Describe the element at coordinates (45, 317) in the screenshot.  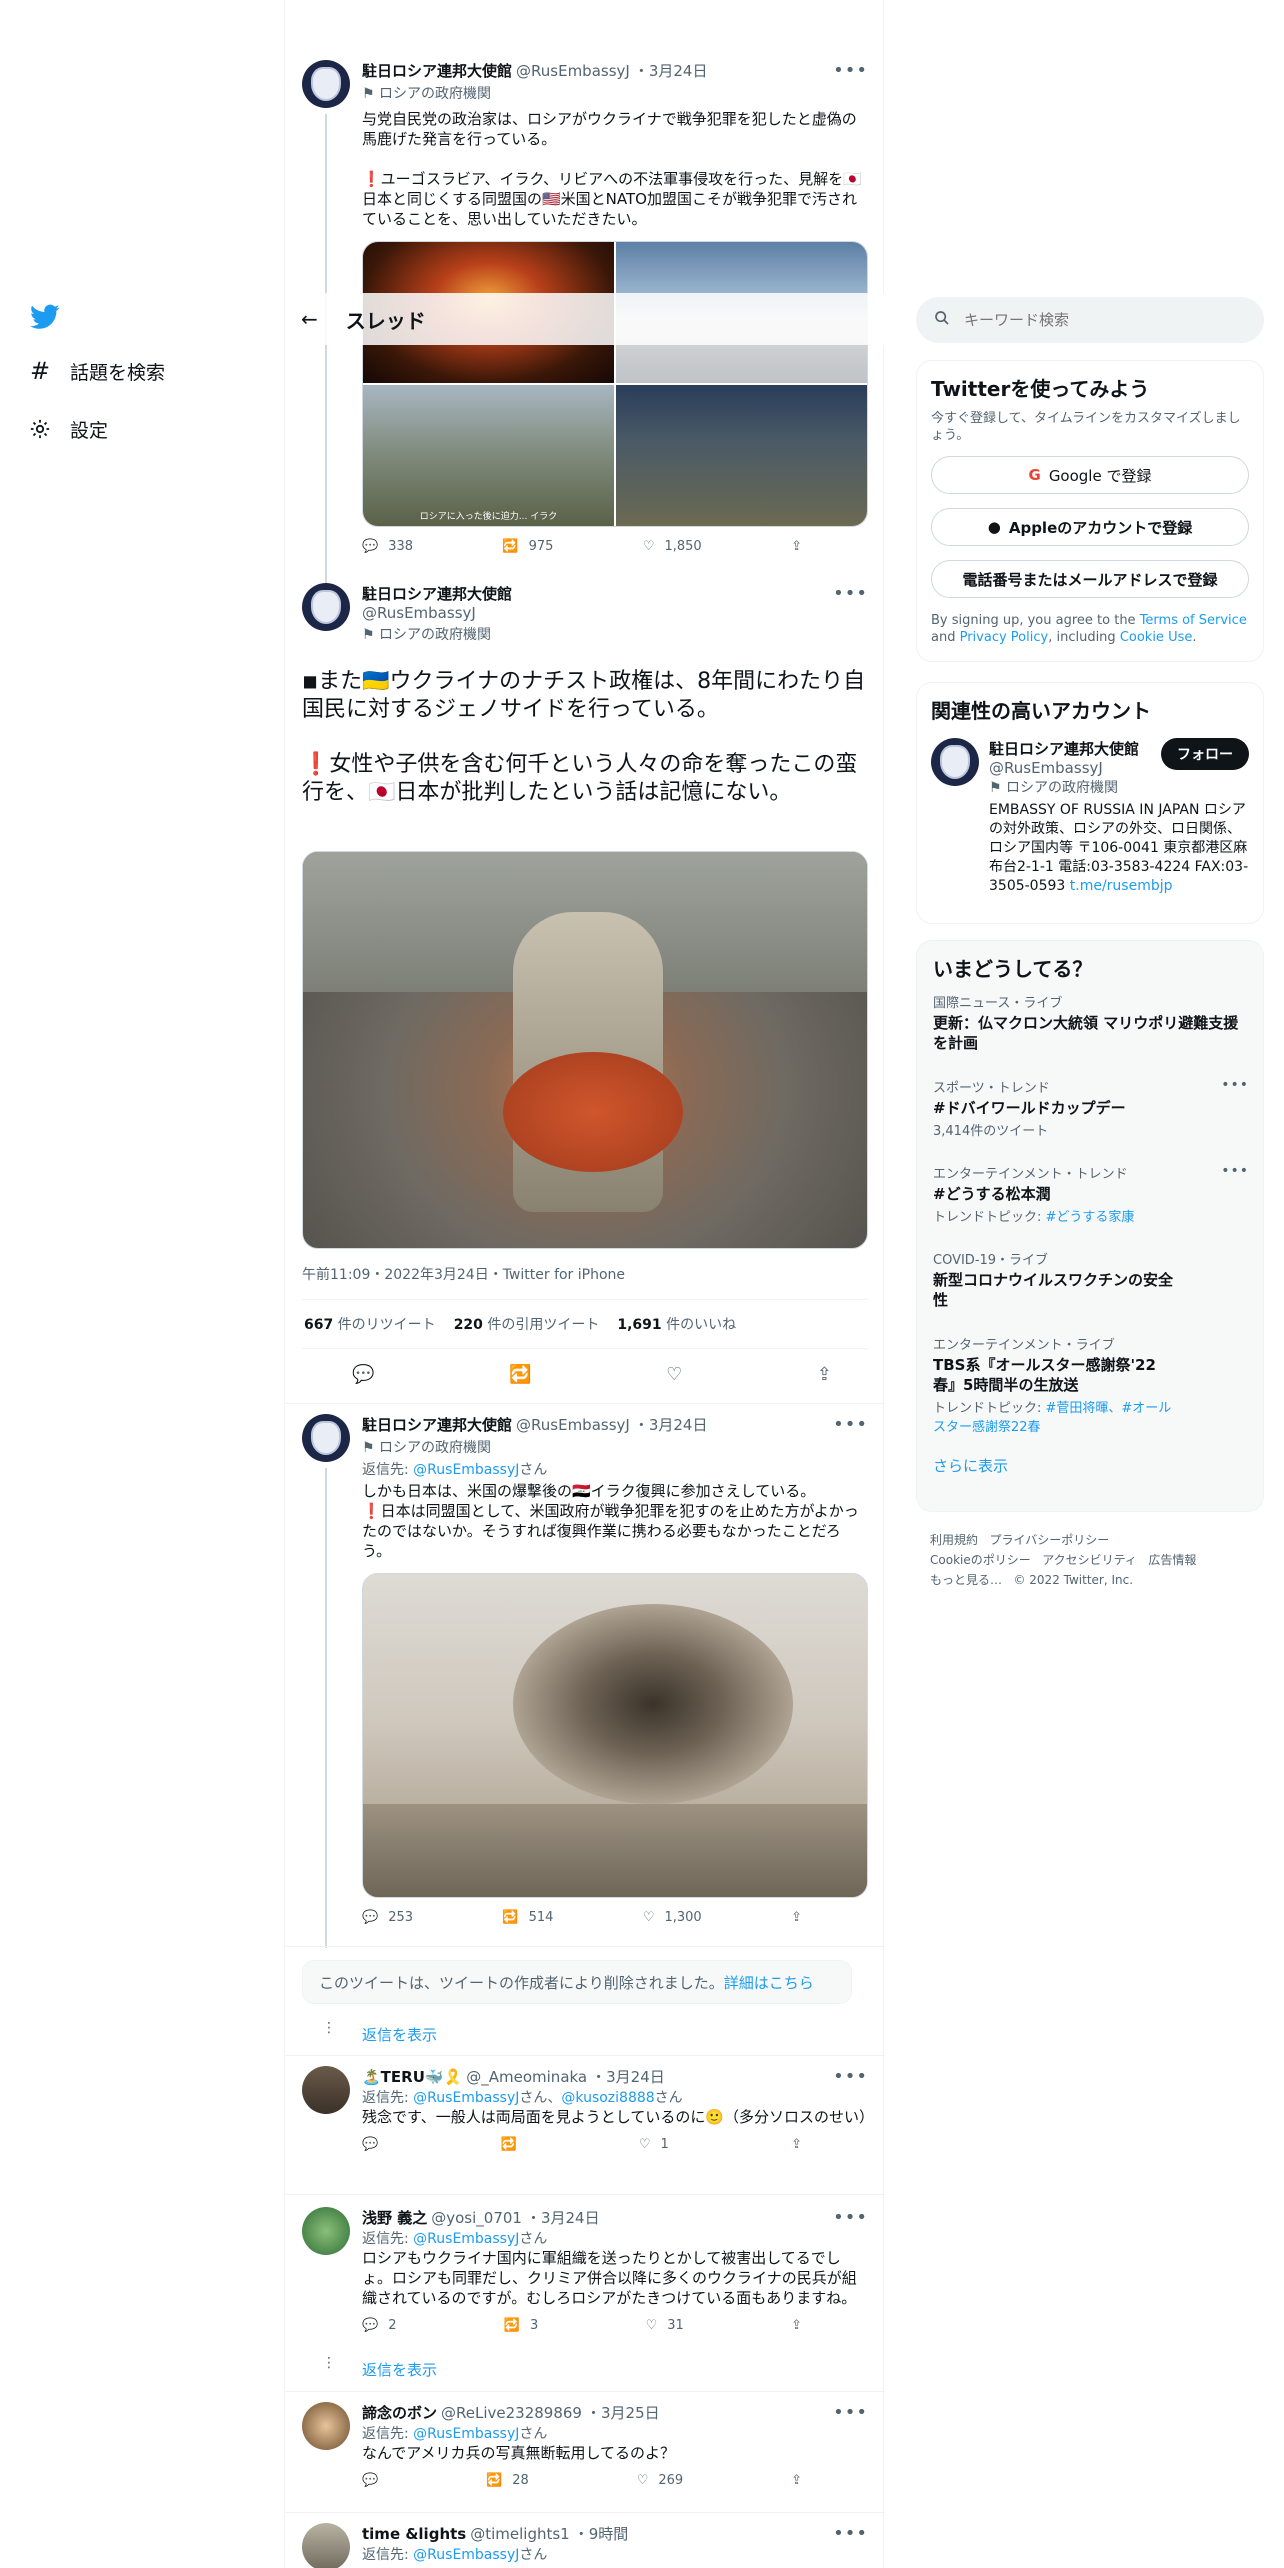
I see `twitter-logo-icon` at that location.